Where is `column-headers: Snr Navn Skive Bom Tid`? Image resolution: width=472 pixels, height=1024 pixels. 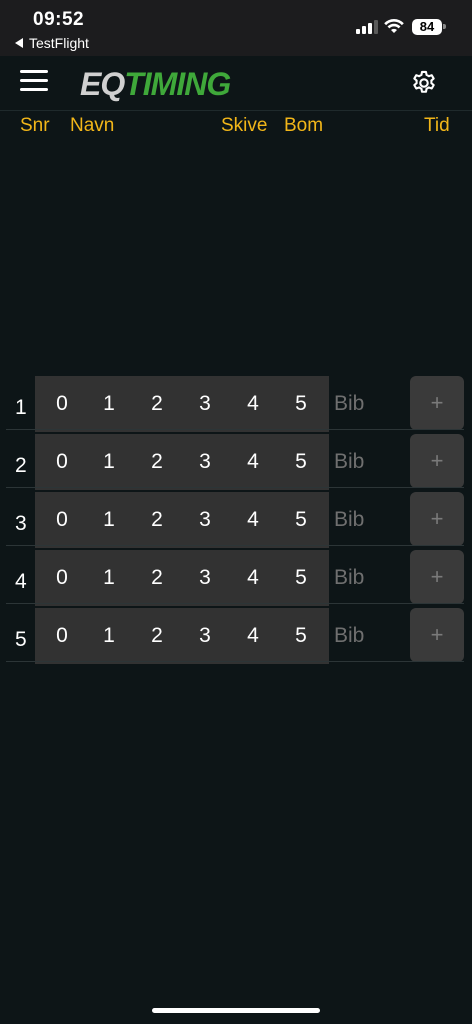 column-headers: Snr Navn Skive Bom Tid is located at coordinates (236, 127).